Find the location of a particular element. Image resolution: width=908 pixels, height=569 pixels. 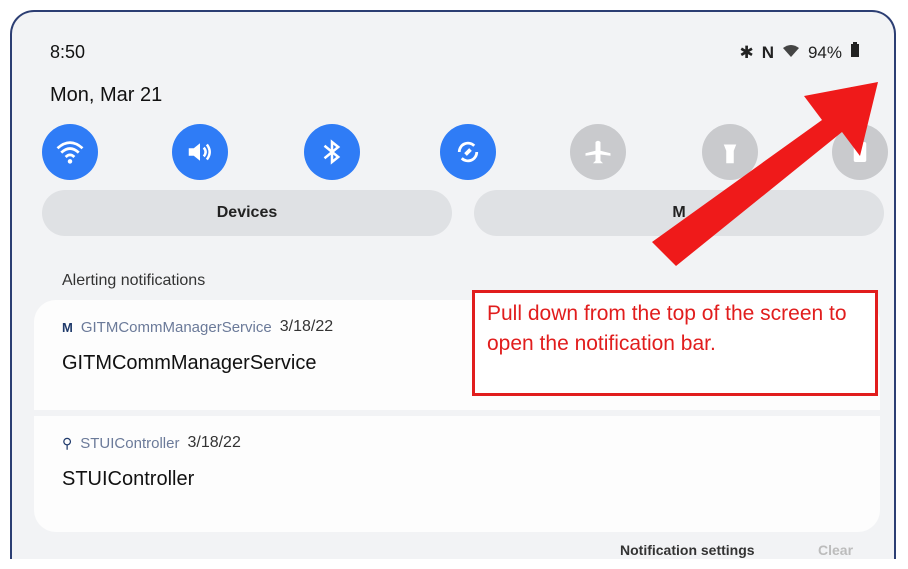

app-line: M GITMCommManagerService 3/18/22 is located at coordinates (197, 327).